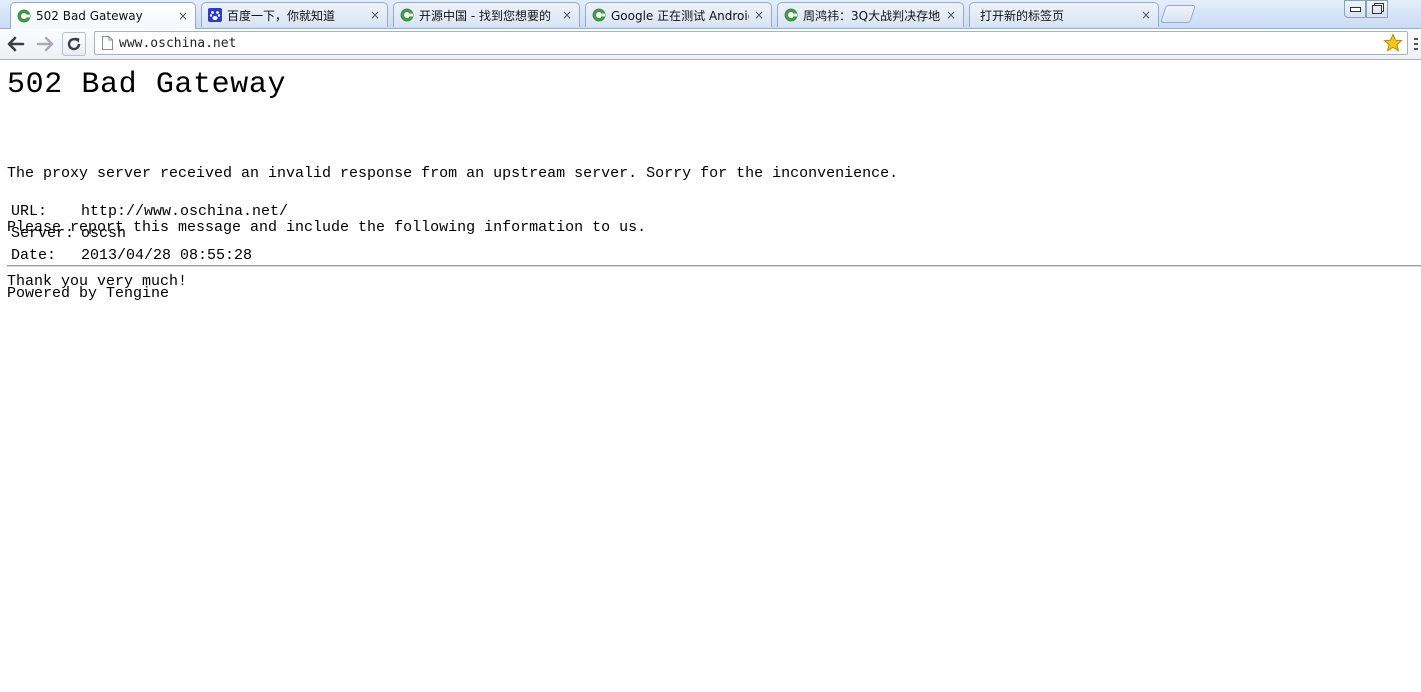  I want to click on tab-title: 开源中国 - 找到您想要的, so click(485, 15).